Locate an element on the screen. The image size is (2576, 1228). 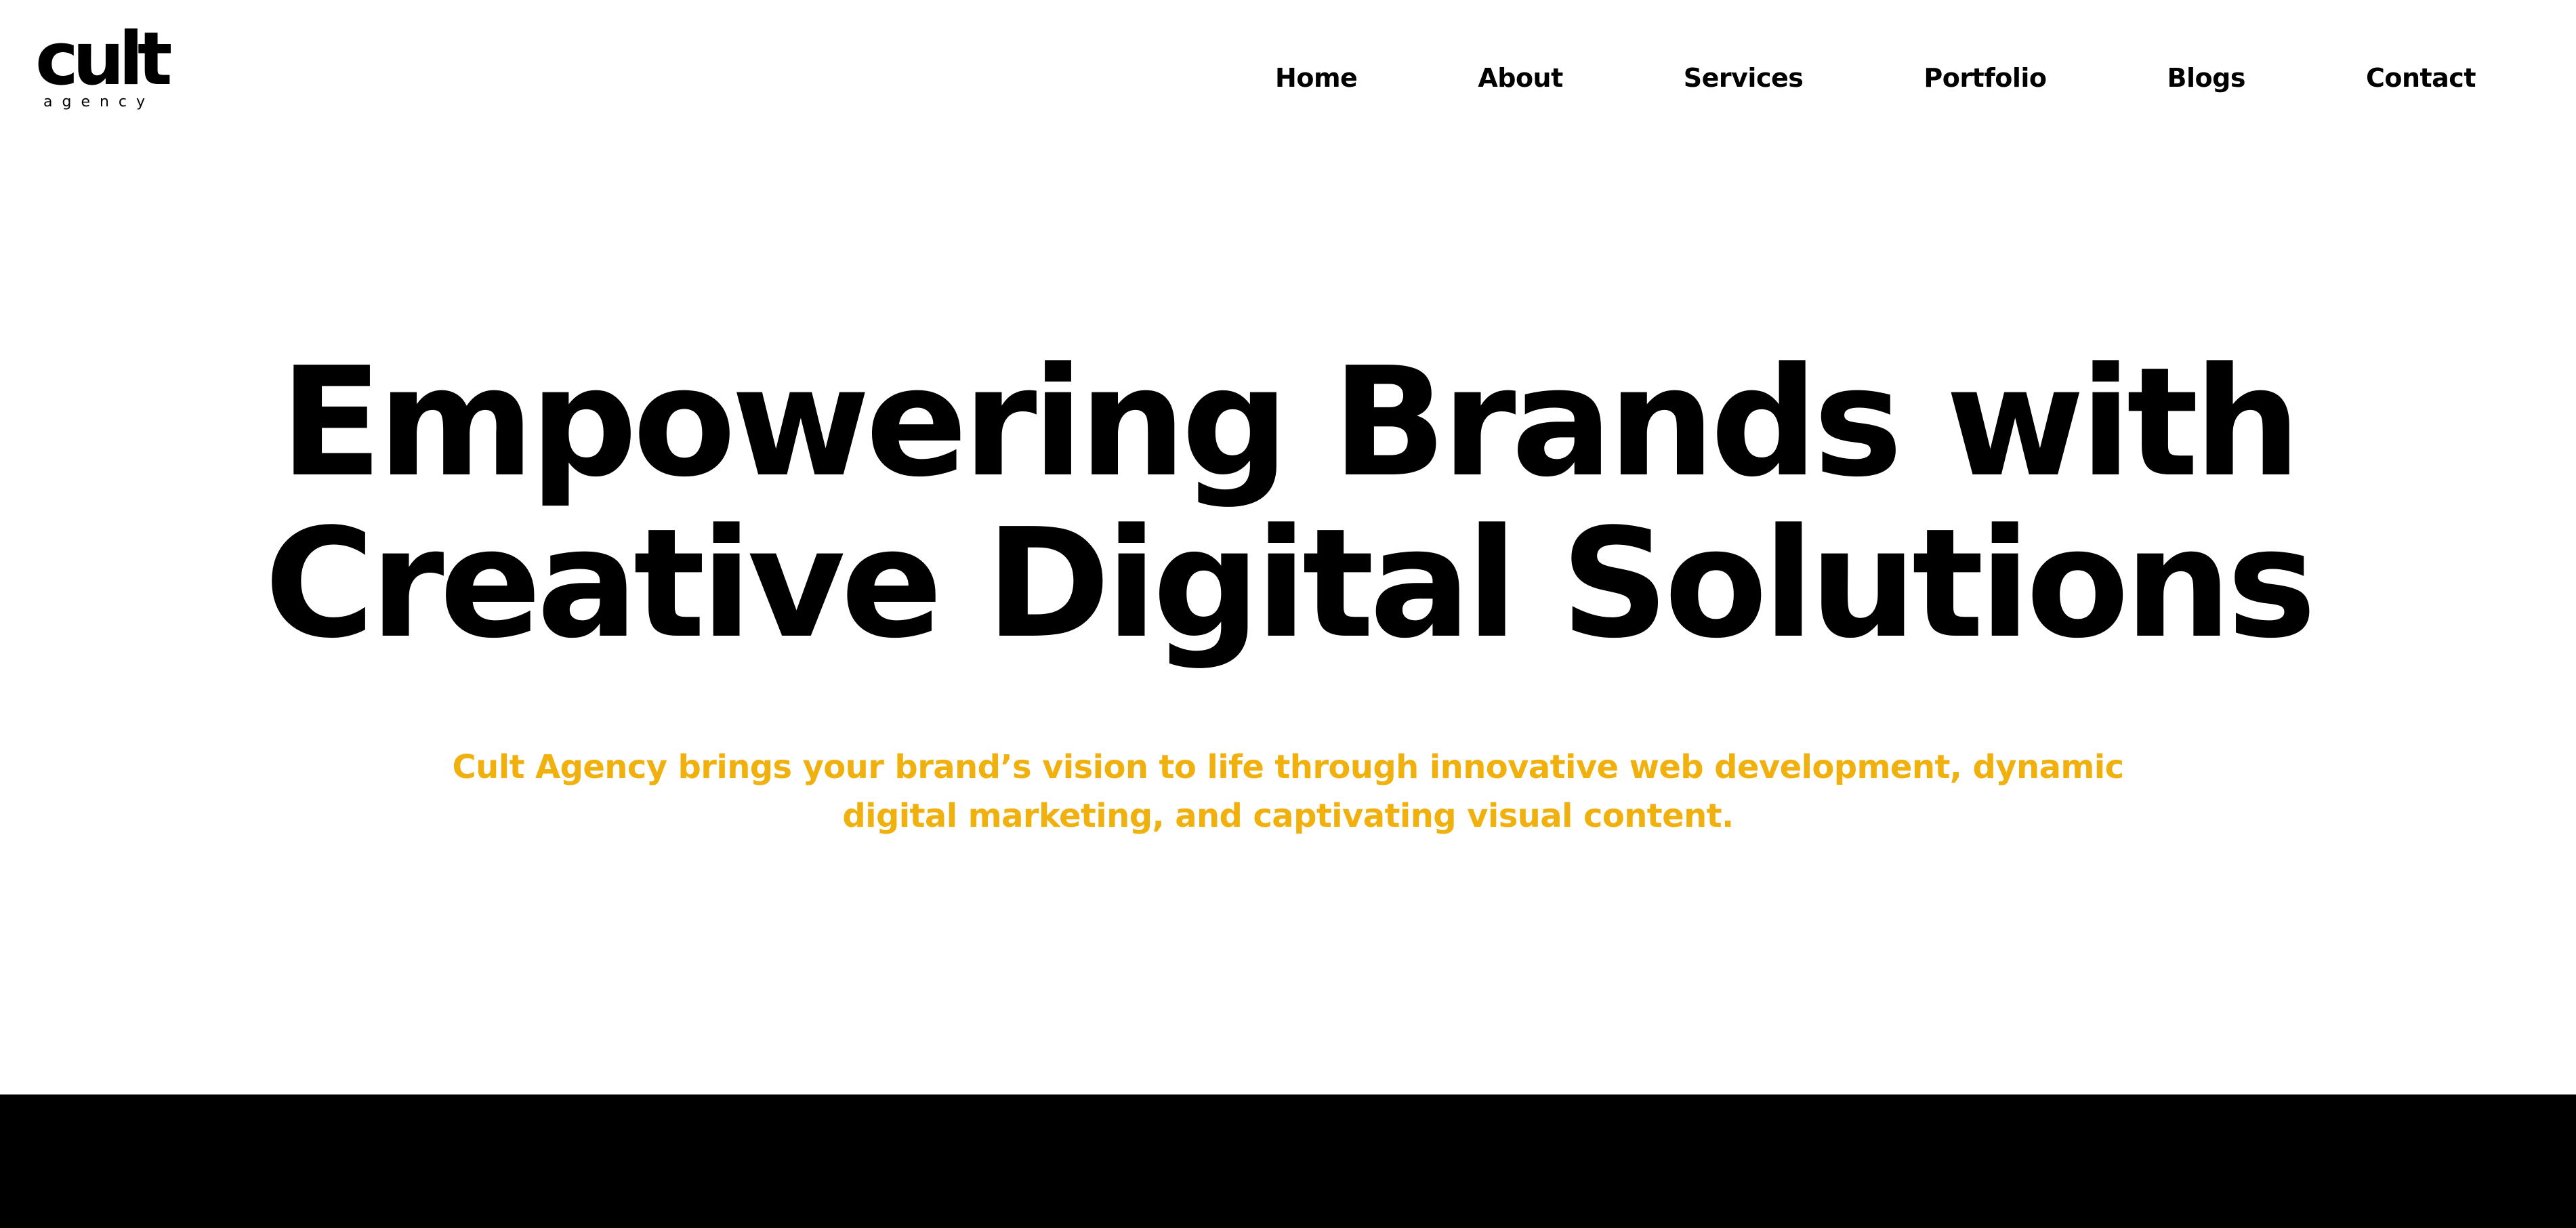
nav-services-link: Services is located at coordinates (1744, 78).